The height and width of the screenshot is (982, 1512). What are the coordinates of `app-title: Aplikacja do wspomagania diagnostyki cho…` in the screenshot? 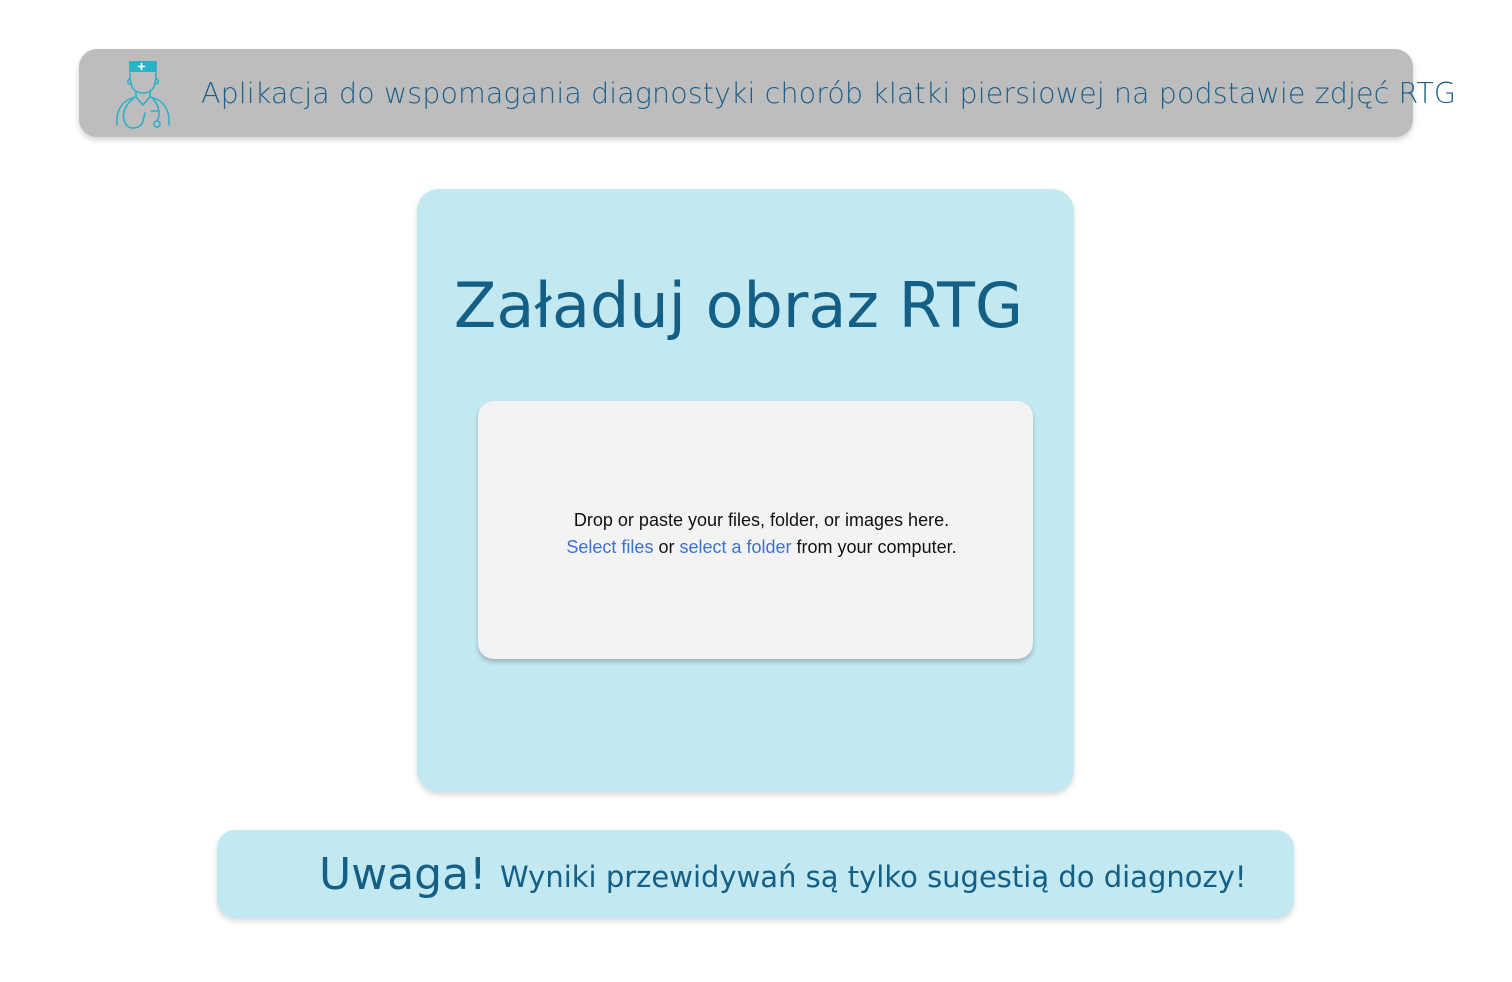 It's located at (829, 93).